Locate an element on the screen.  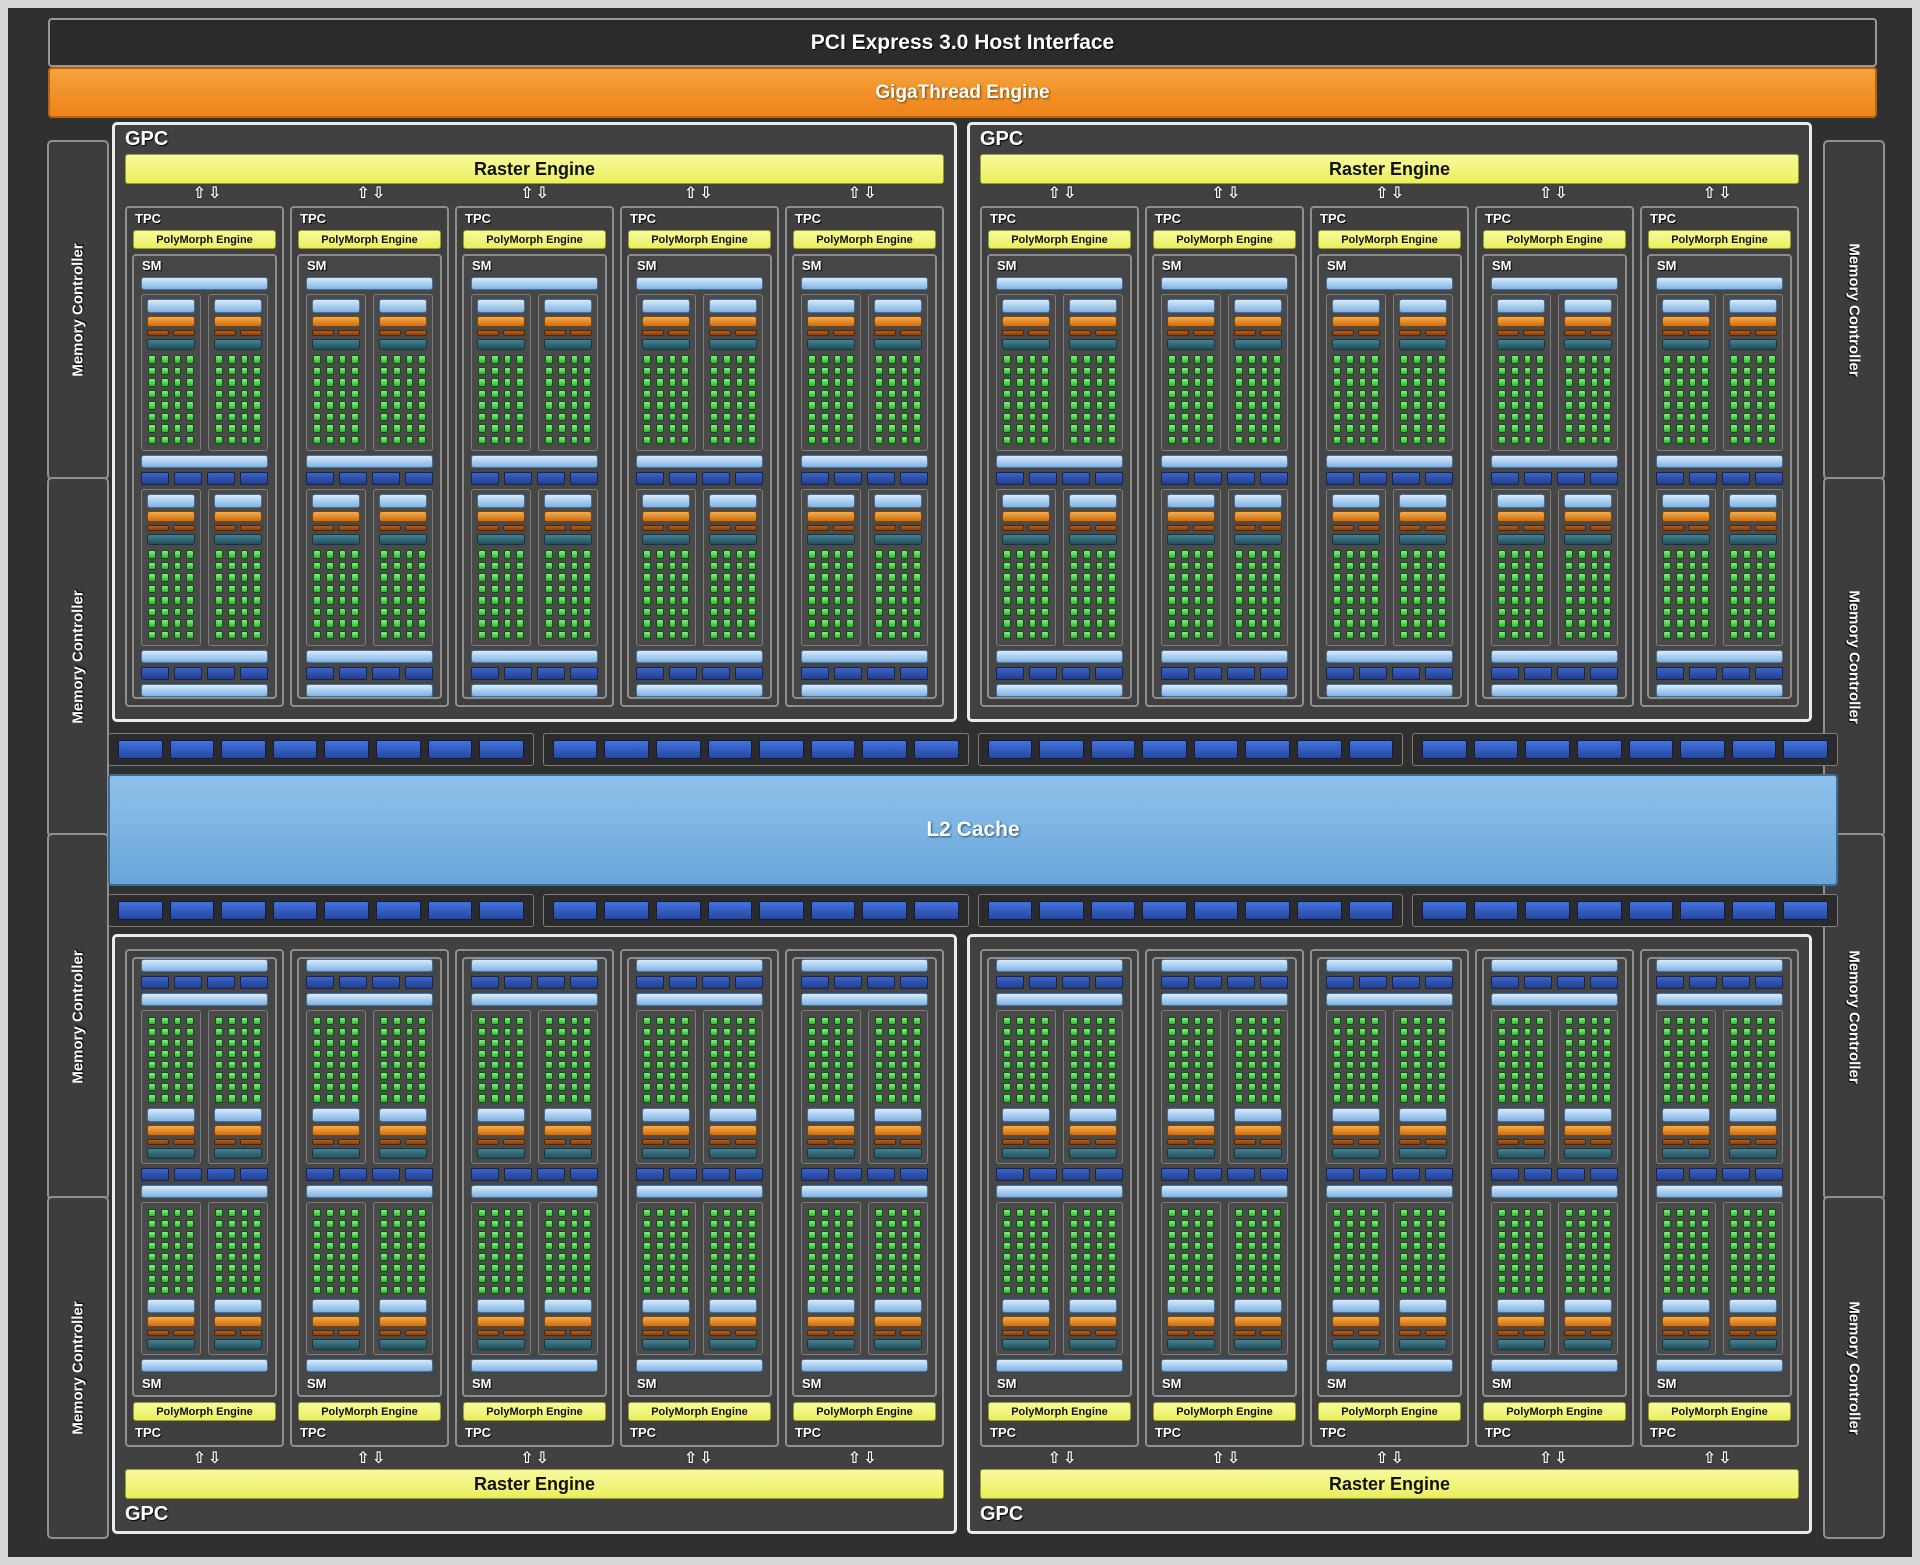
polymorph-engine-bar: PolyMorph Engine is located at coordinates (1224, 239).